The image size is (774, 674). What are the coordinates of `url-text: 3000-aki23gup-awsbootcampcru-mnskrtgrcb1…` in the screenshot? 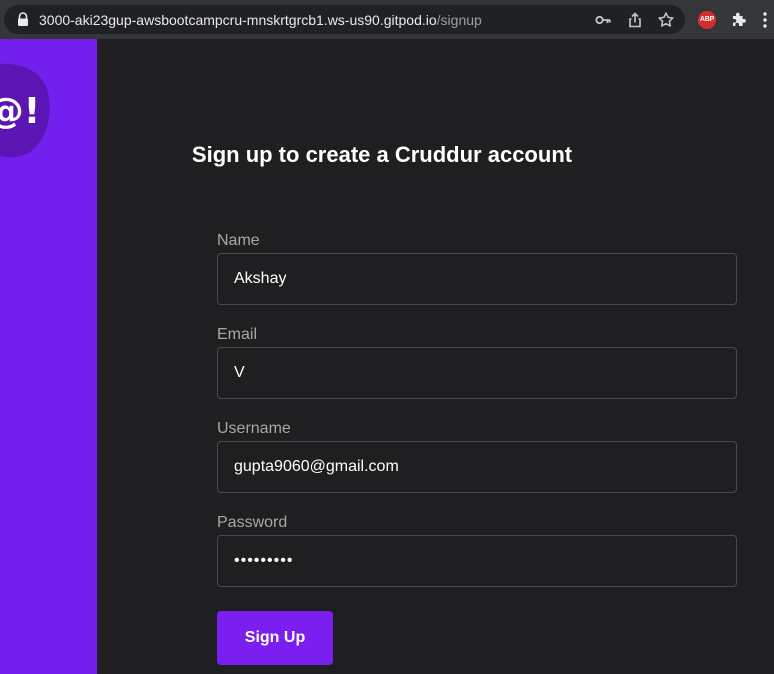 It's located at (260, 20).